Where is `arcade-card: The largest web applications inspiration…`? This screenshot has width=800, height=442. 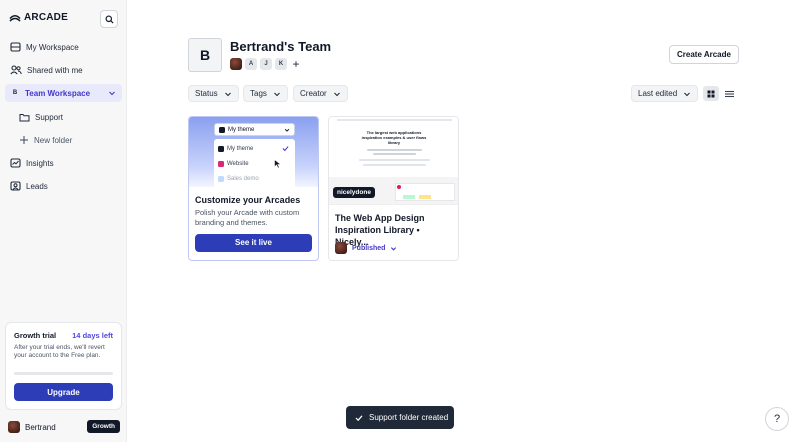 arcade-card: The largest web applications inspiration… is located at coordinates (393, 188).